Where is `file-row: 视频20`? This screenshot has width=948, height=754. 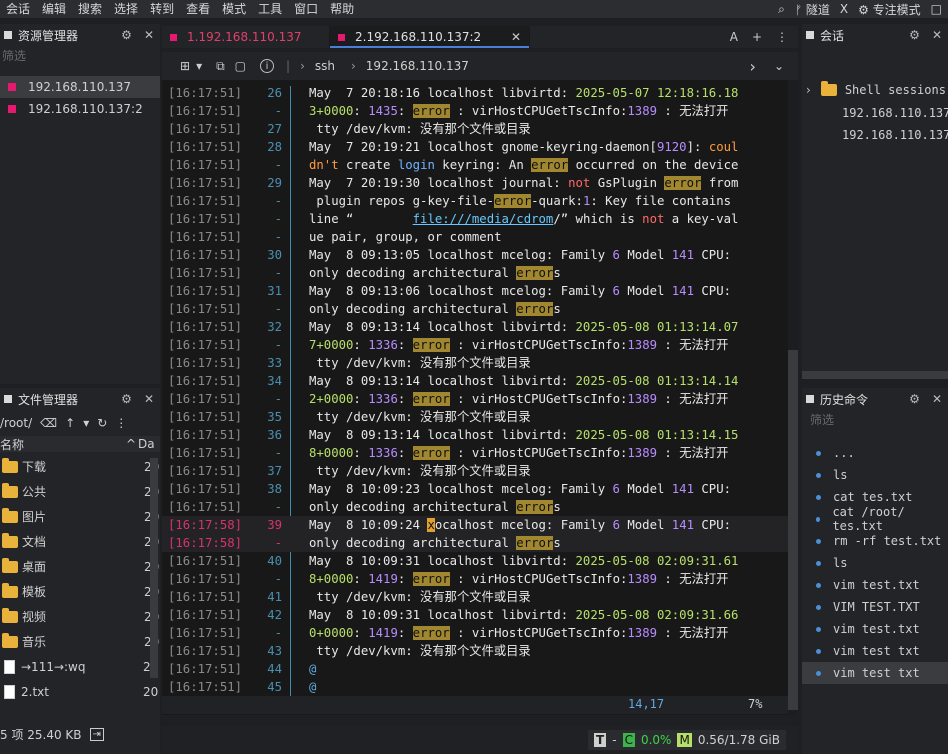 file-row: 视频20 is located at coordinates (80, 616).